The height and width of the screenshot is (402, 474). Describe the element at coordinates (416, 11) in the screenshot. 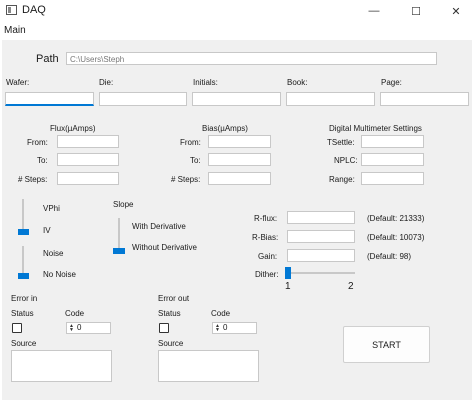

I see `maximize-button: ☐` at that location.